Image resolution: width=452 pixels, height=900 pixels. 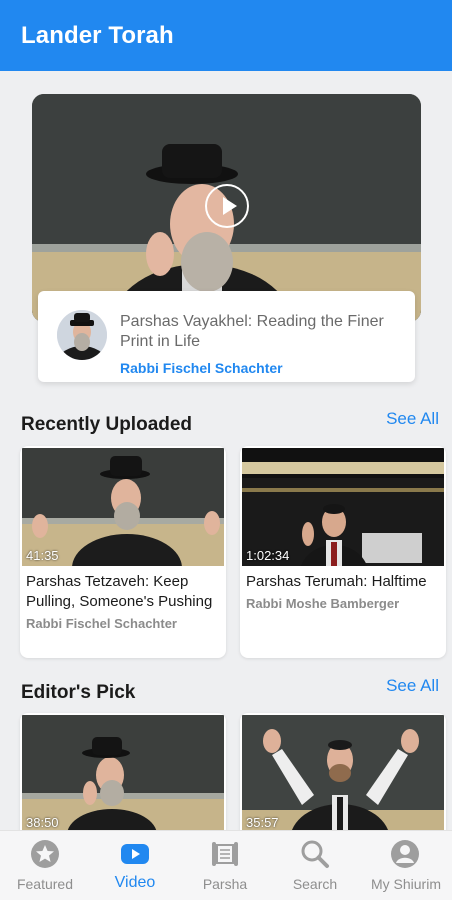 What do you see at coordinates (123, 507) in the screenshot?
I see `video-thumbnail: 41:35` at bounding box center [123, 507].